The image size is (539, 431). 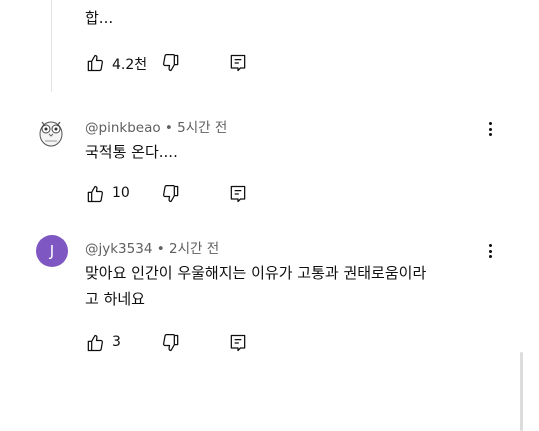 What do you see at coordinates (51, 46) in the screenshot?
I see `reply-thread-line` at bounding box center [51, 46].